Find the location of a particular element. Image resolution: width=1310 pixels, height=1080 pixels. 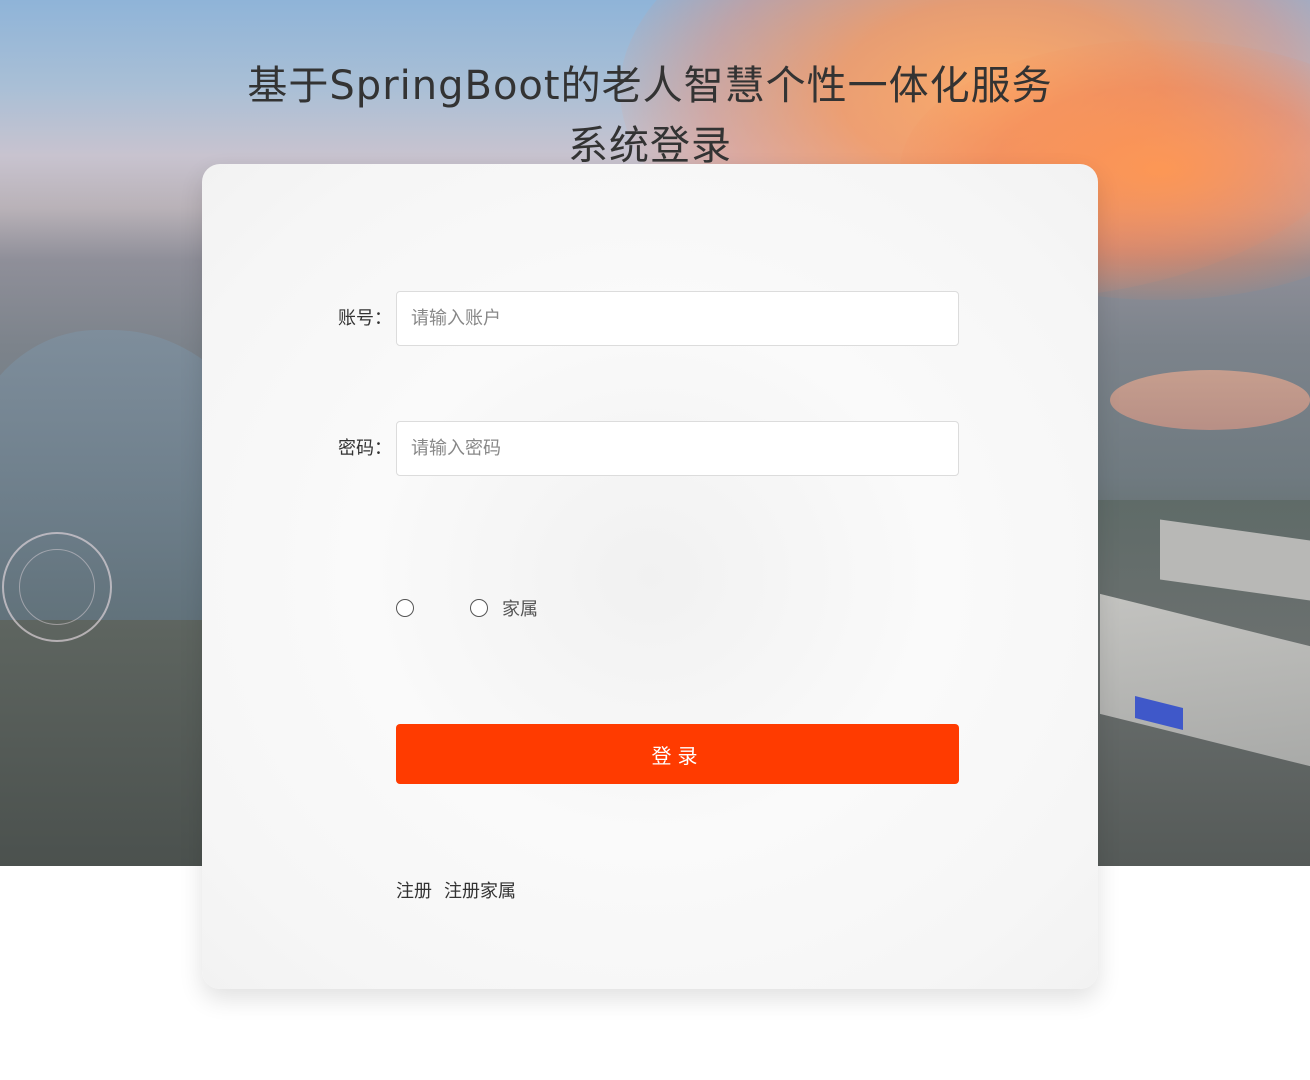

role-radio-family-label: 家属 is located at coordinates (520, 609).